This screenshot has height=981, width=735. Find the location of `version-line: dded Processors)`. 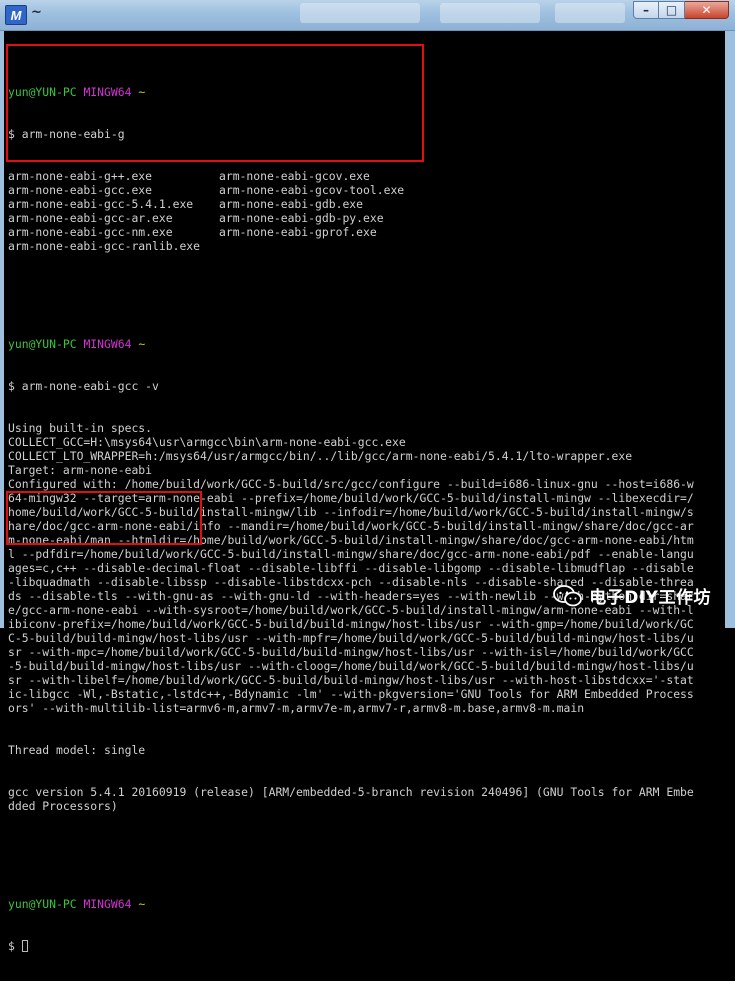

version-line: dded Processors) is located at coordinates (63, 806).